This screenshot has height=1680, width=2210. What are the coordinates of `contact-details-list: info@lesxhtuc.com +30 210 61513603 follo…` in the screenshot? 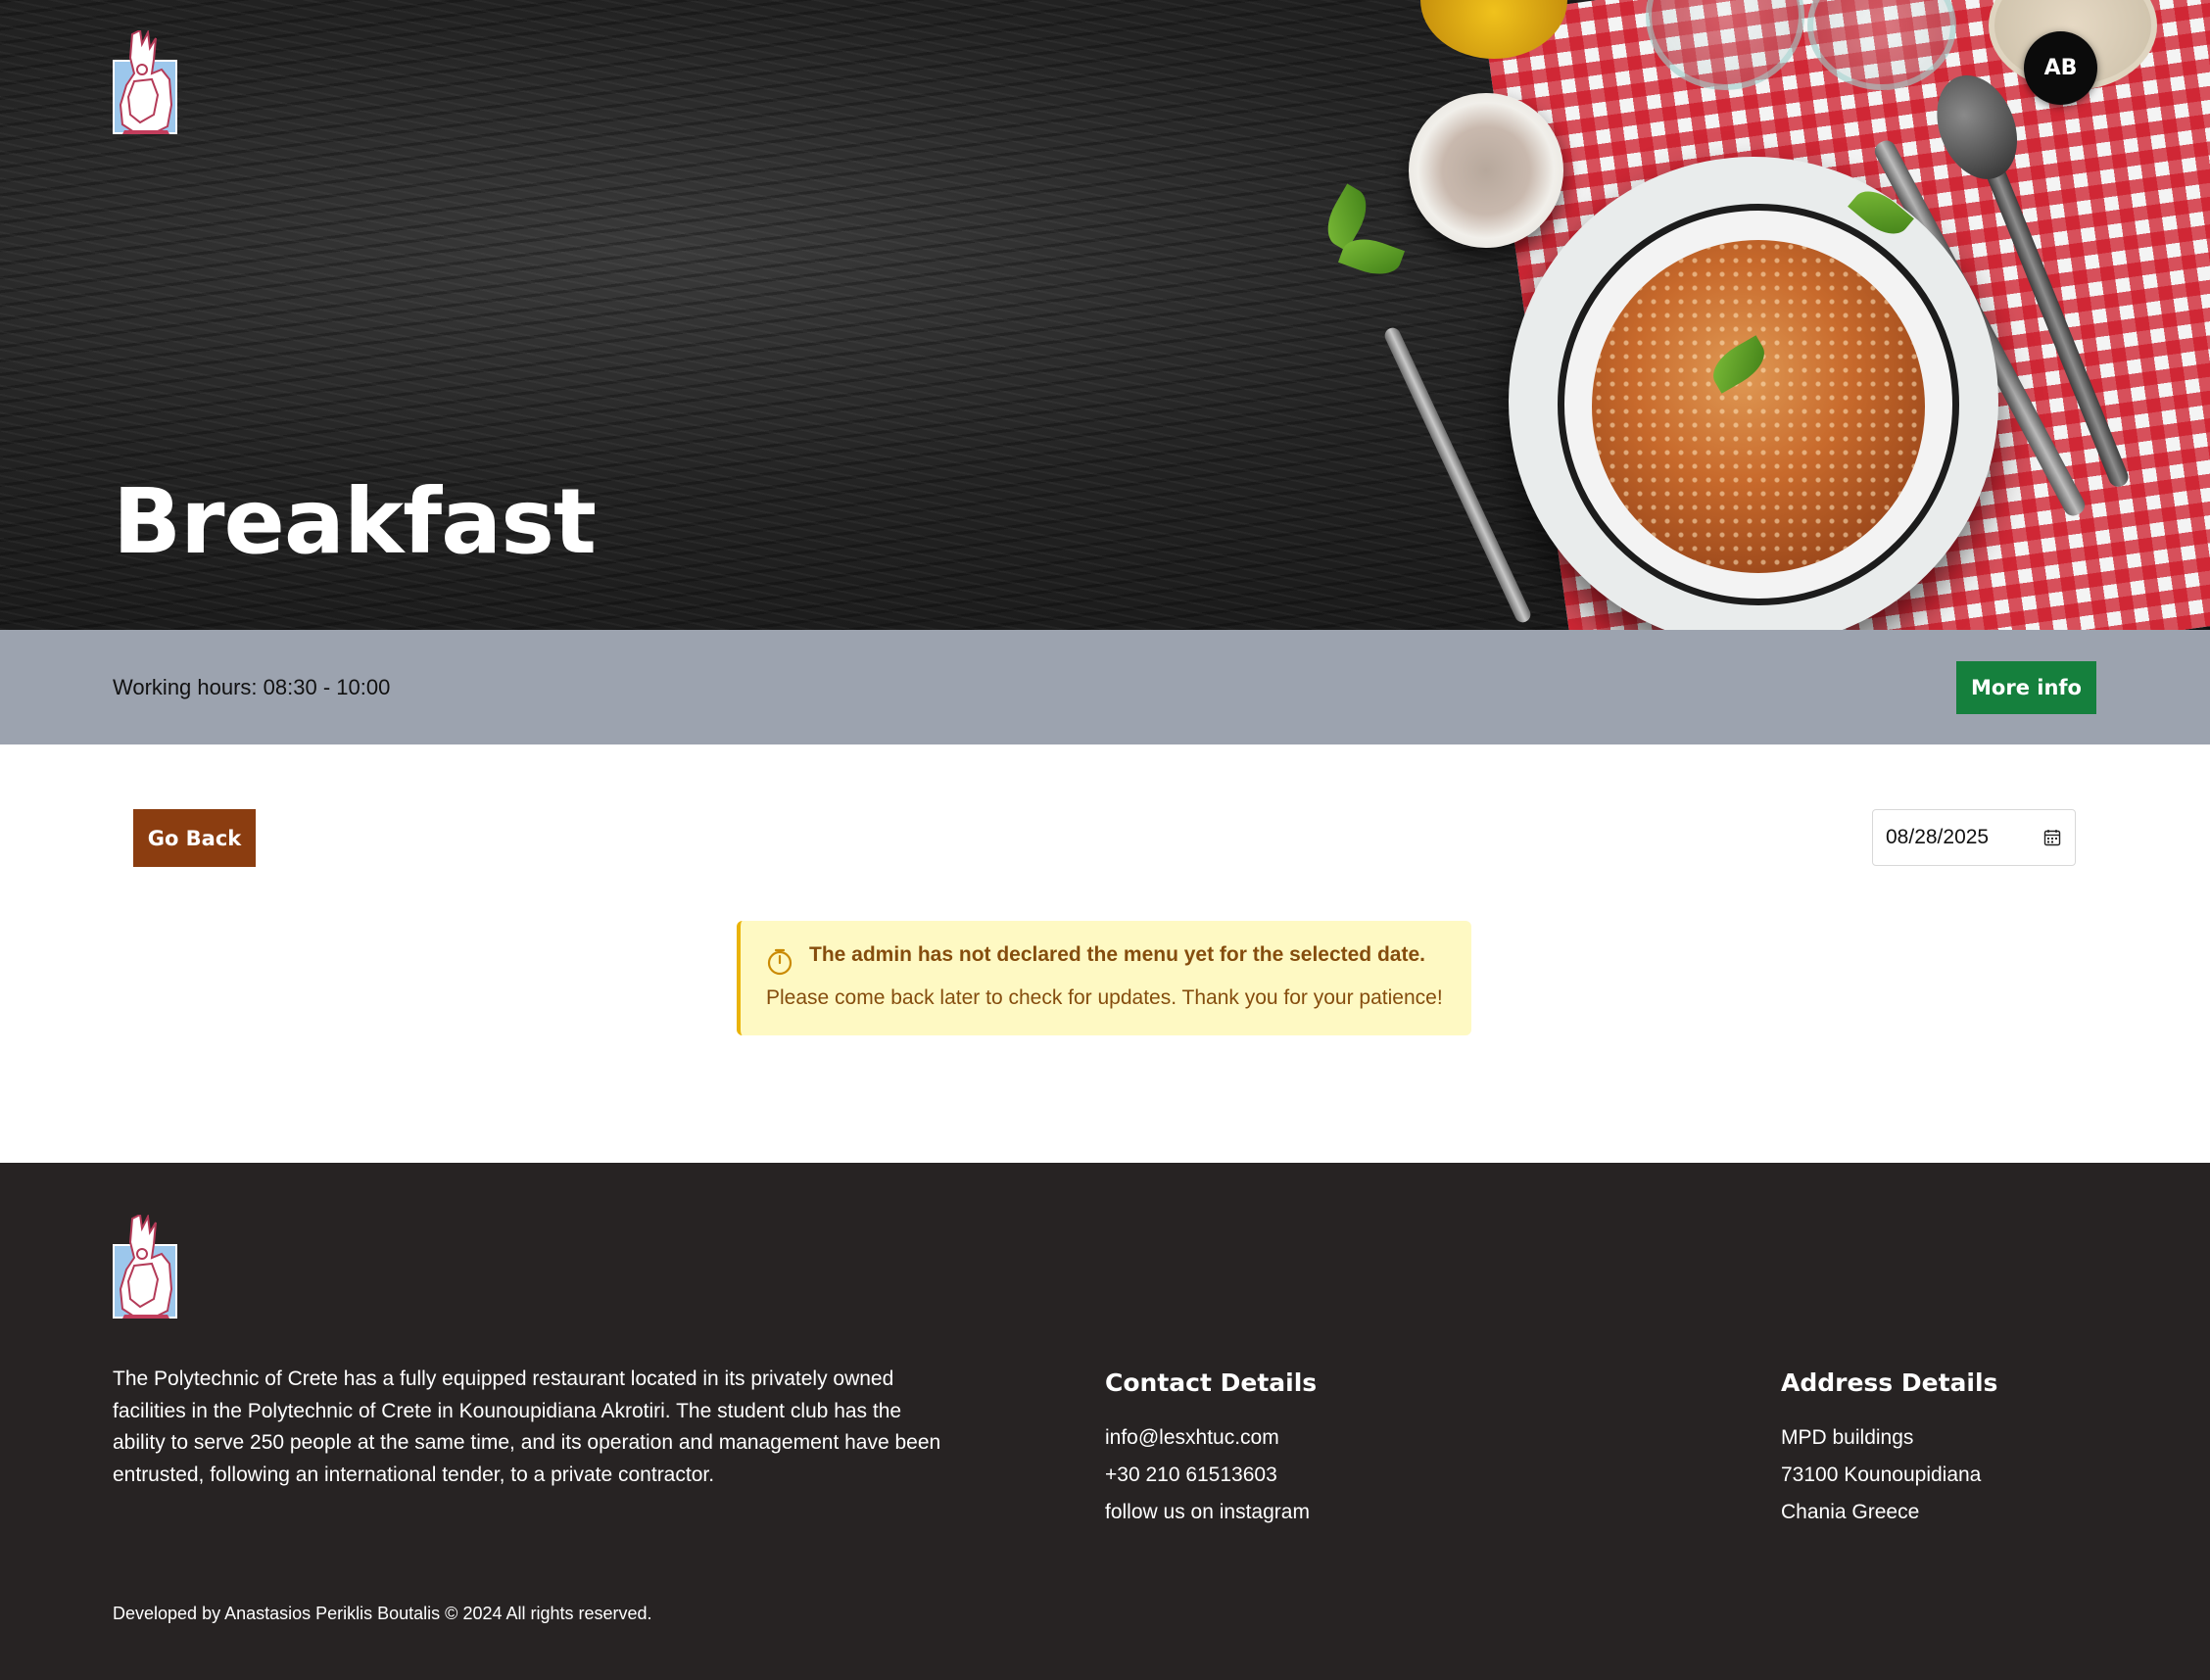 It's located at (1207, 1475).